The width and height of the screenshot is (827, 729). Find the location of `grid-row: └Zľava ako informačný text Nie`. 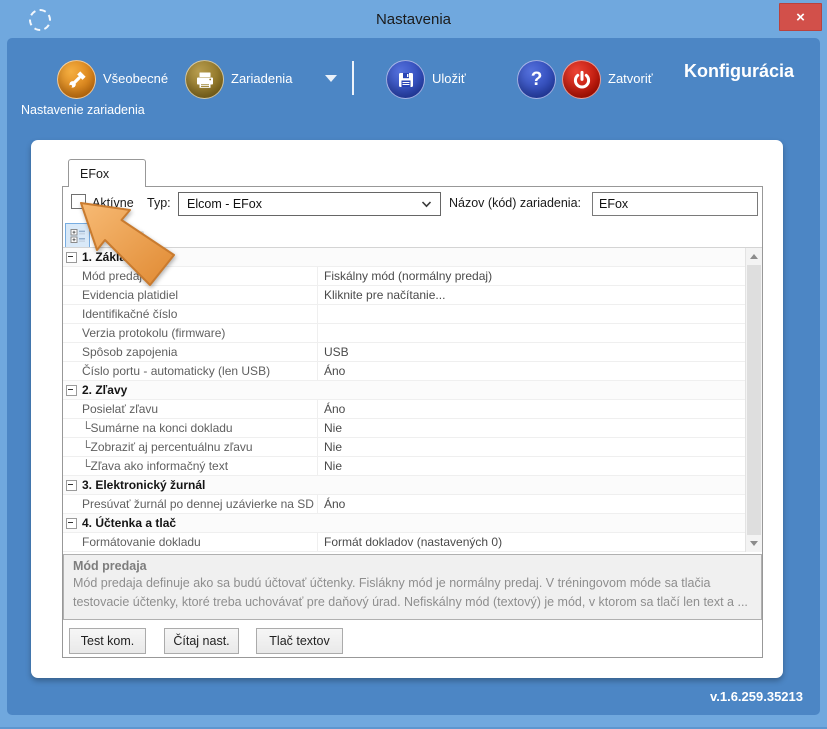

grid-row: └Zľava ako informačný text Nie is located at coordinates (404, 466).